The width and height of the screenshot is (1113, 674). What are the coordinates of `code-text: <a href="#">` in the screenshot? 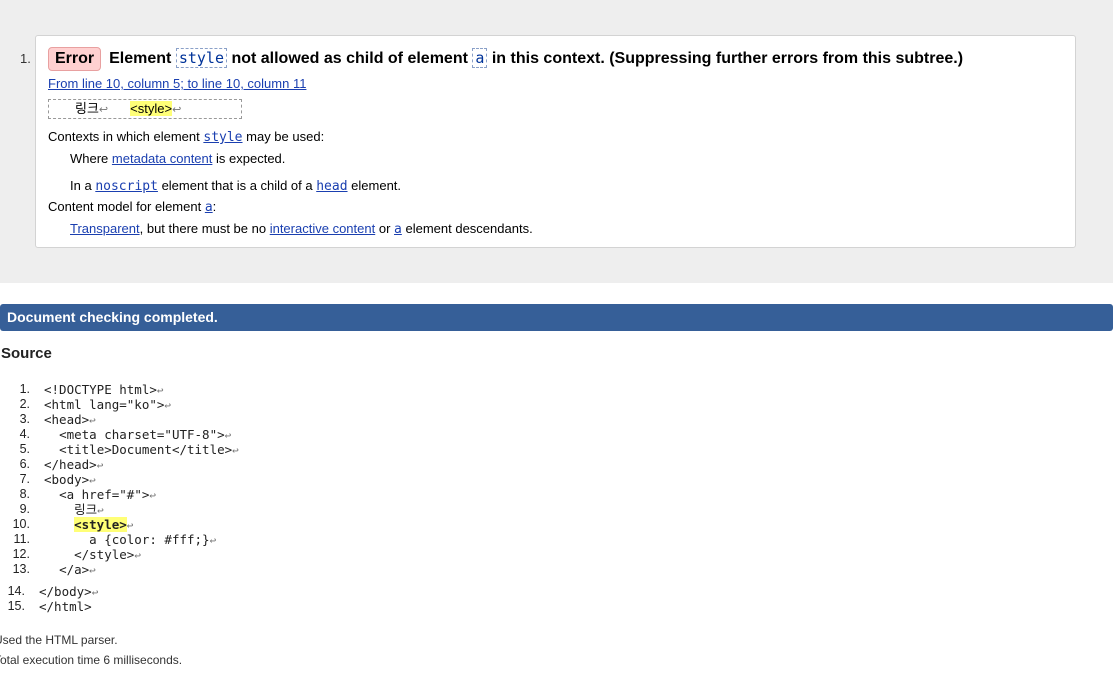 It's located at (104, 494).